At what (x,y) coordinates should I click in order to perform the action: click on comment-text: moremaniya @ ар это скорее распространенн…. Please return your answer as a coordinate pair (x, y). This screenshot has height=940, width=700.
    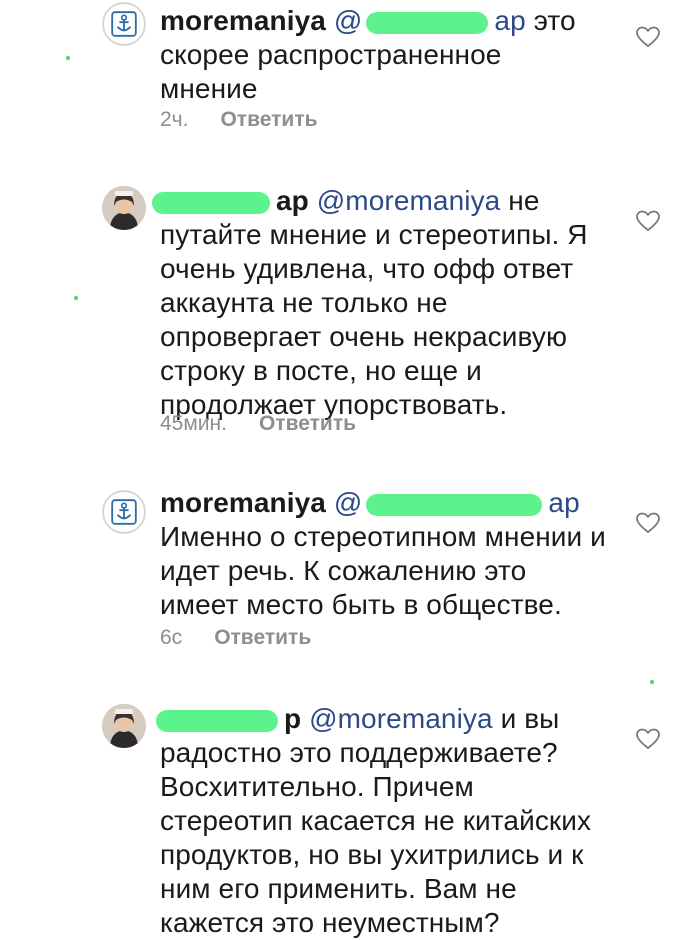
    Looking at the image, I should click on (385, 55).